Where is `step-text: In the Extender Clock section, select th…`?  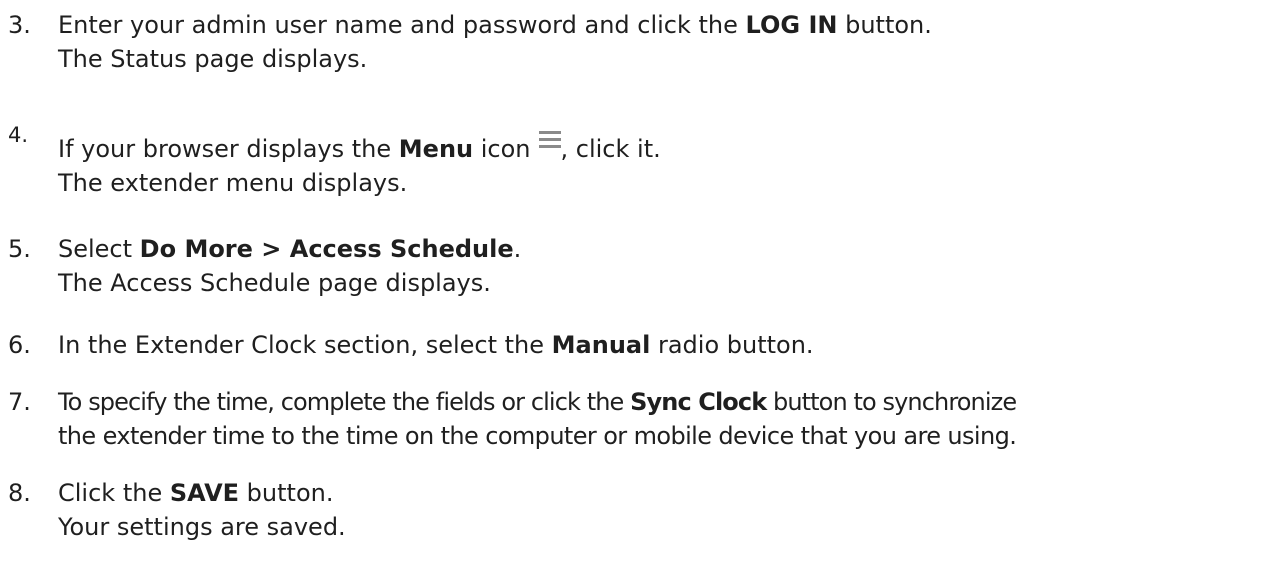 step-text: In the Extender Clock section, select th… is located at coordinates (436, 345).